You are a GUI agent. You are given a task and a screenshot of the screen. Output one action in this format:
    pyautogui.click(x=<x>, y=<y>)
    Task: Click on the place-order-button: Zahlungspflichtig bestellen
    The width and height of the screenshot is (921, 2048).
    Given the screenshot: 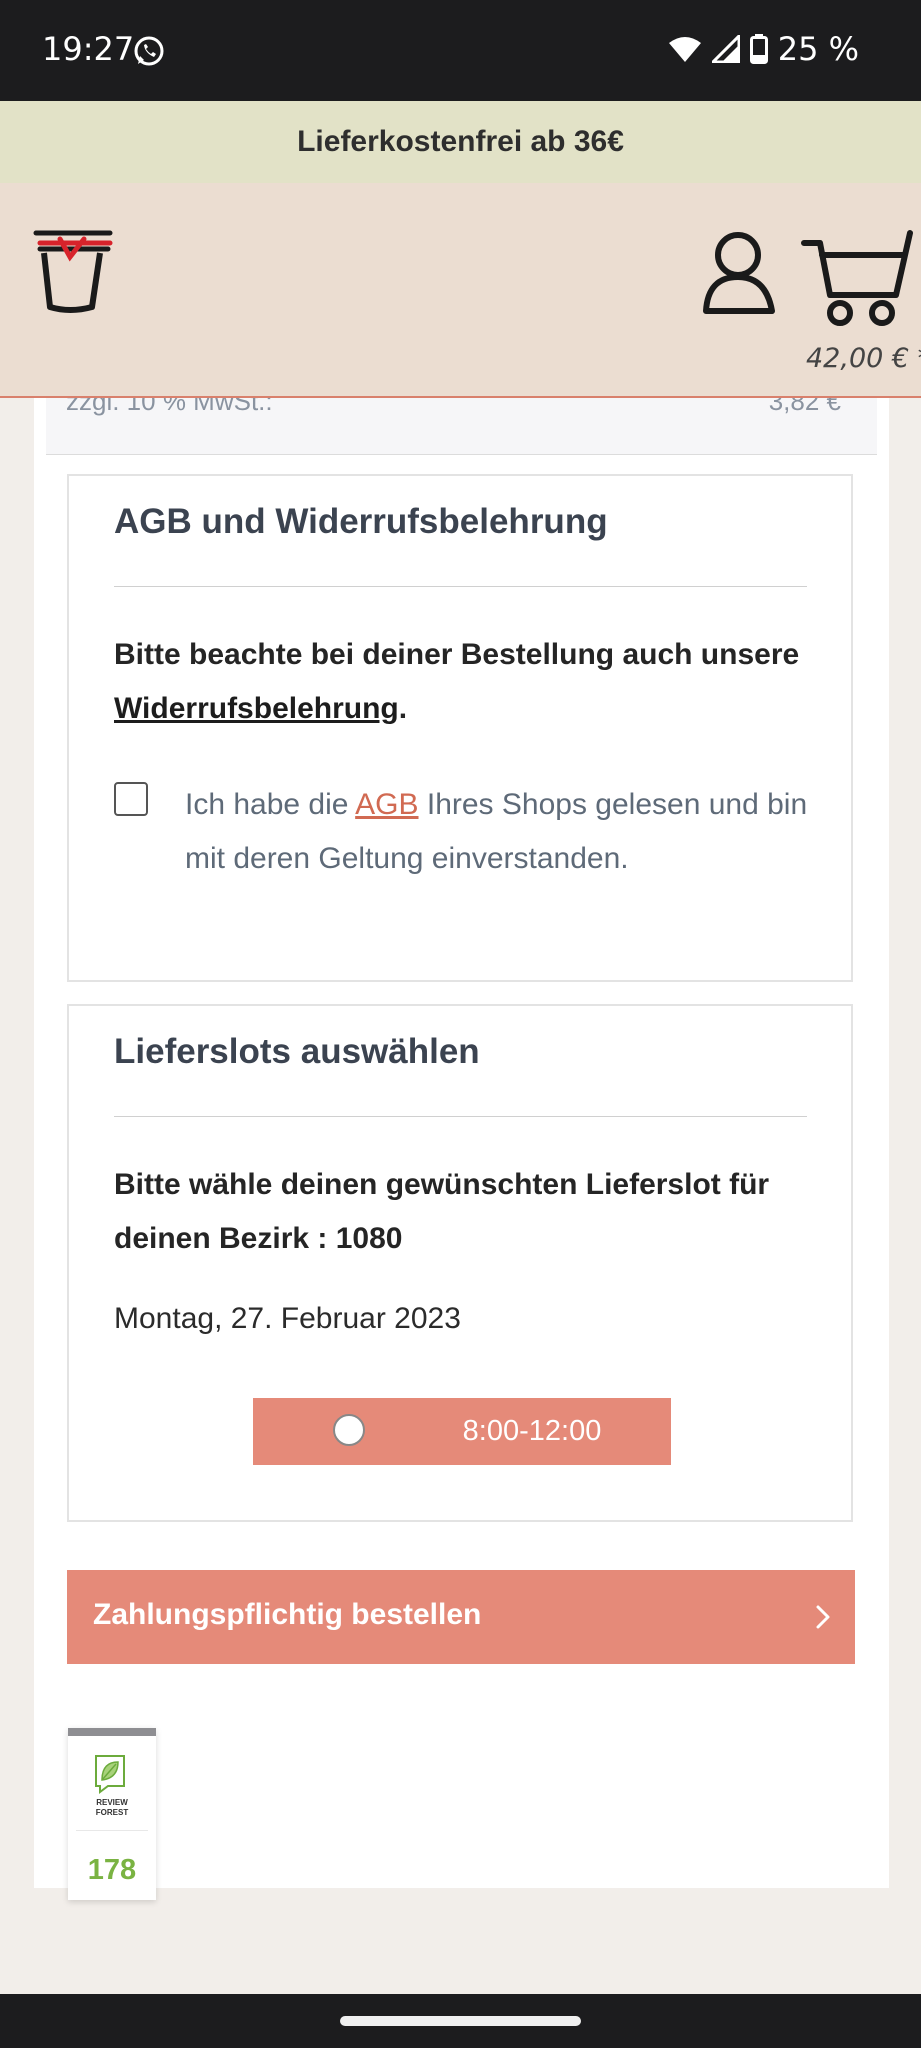 What is the action you would take?
    pyautogui.click(x=461, y=1617)
    